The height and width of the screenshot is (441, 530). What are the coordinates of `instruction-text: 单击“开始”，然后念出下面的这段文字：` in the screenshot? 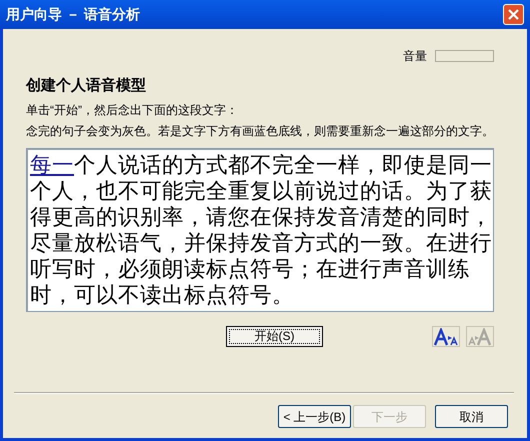 It's located at (132, 110).